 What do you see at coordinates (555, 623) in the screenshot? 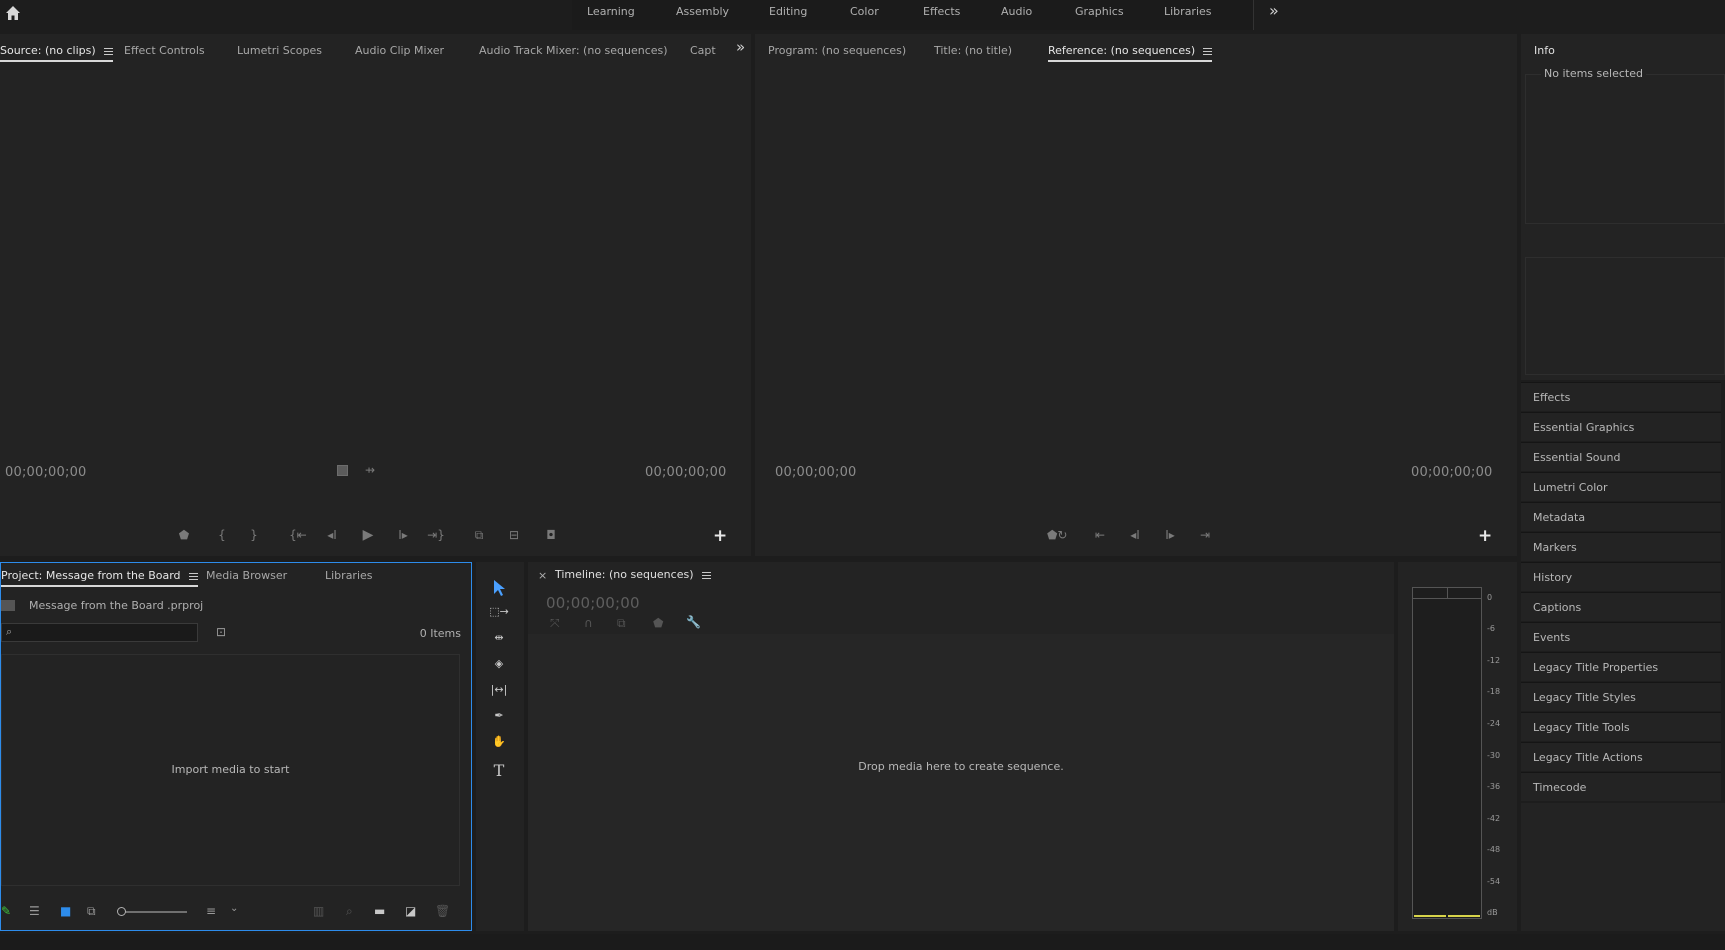
I see `nest-icon: ⤧` at bounding box center [555, 623].